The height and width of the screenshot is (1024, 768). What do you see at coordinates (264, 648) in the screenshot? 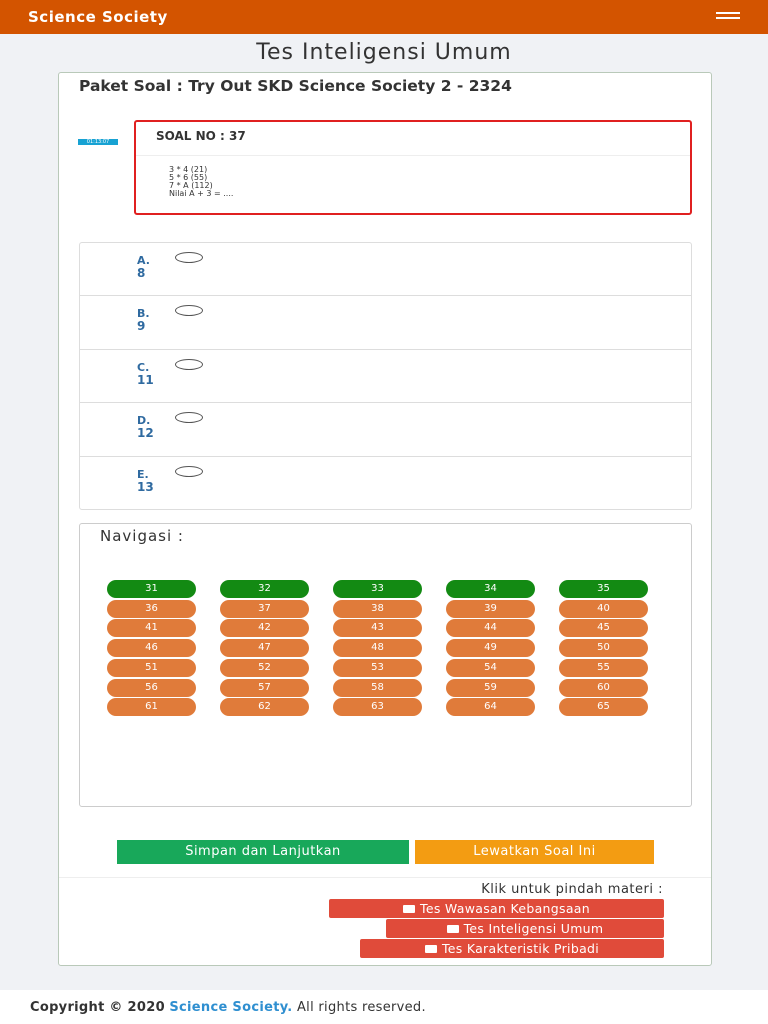
I see `nav-question-47: 47` at bounding box center [264, 648].